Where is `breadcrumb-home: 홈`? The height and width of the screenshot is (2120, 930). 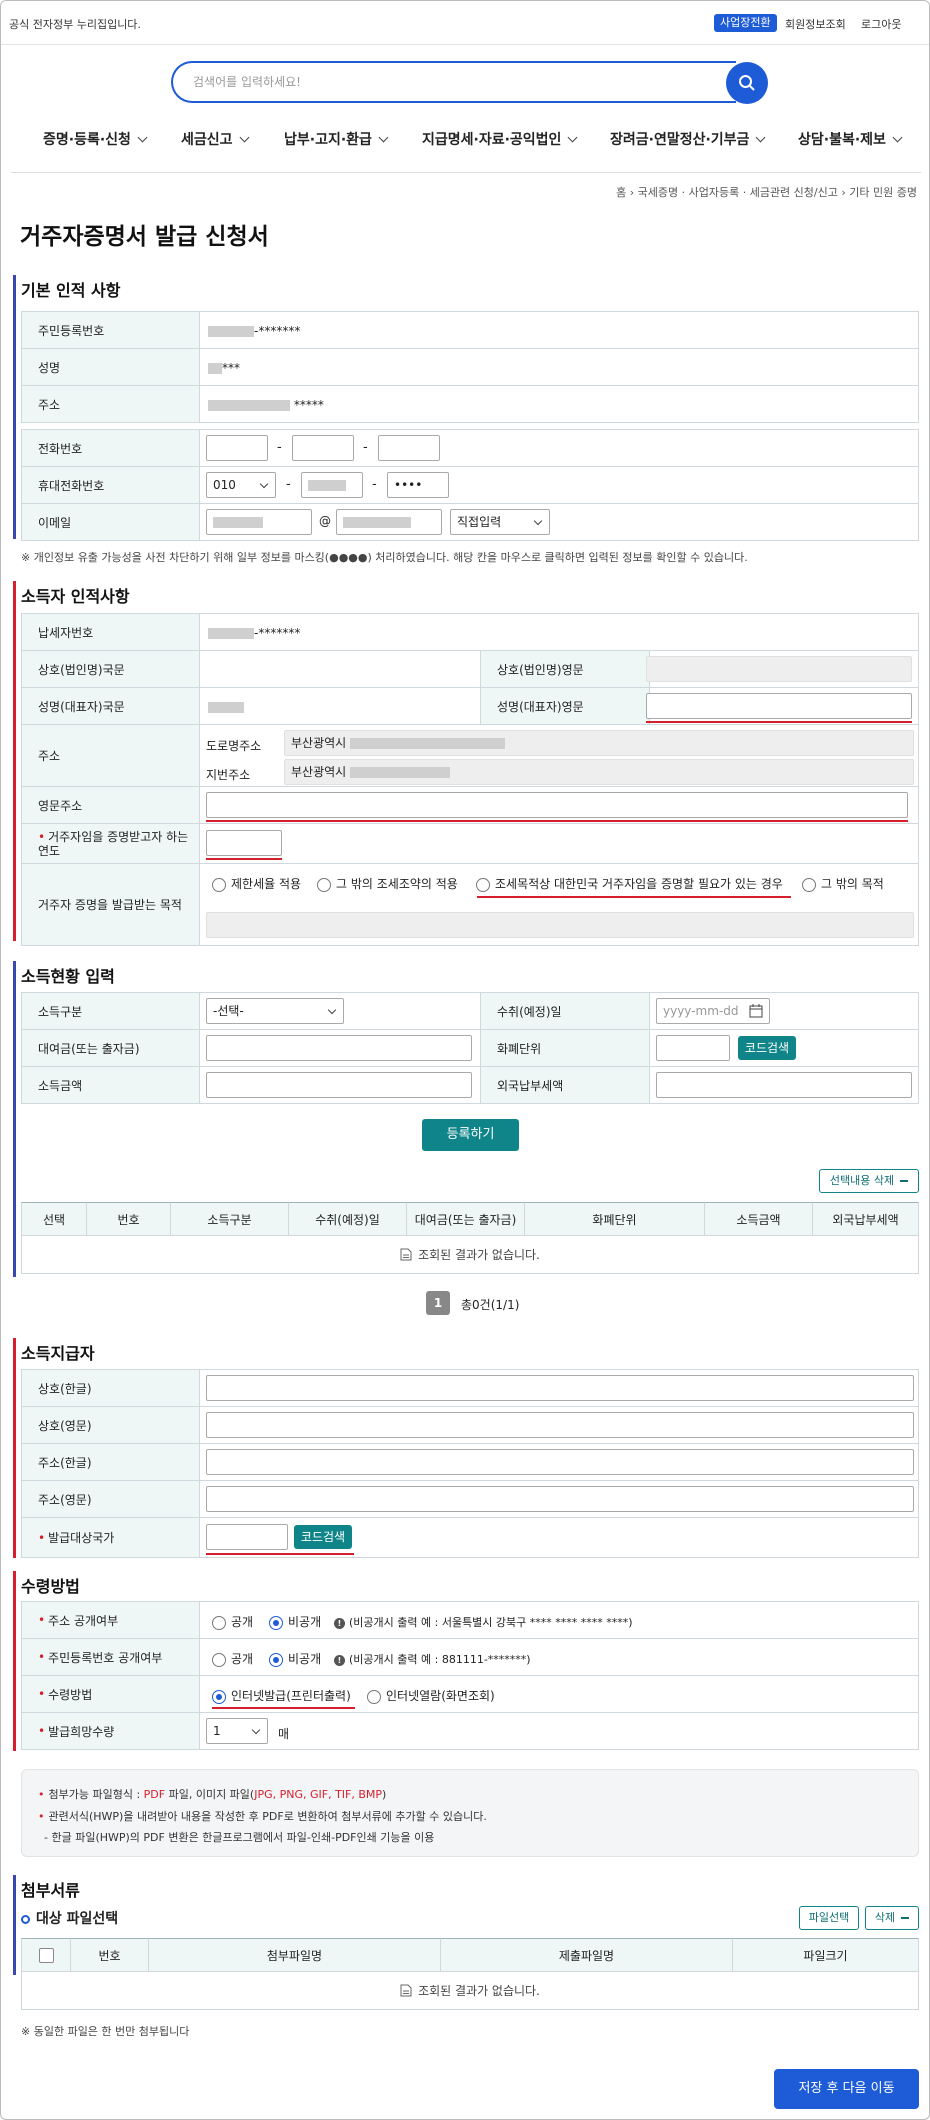 breadcrumb-home: 홈 is located at coordinates (621, 192).